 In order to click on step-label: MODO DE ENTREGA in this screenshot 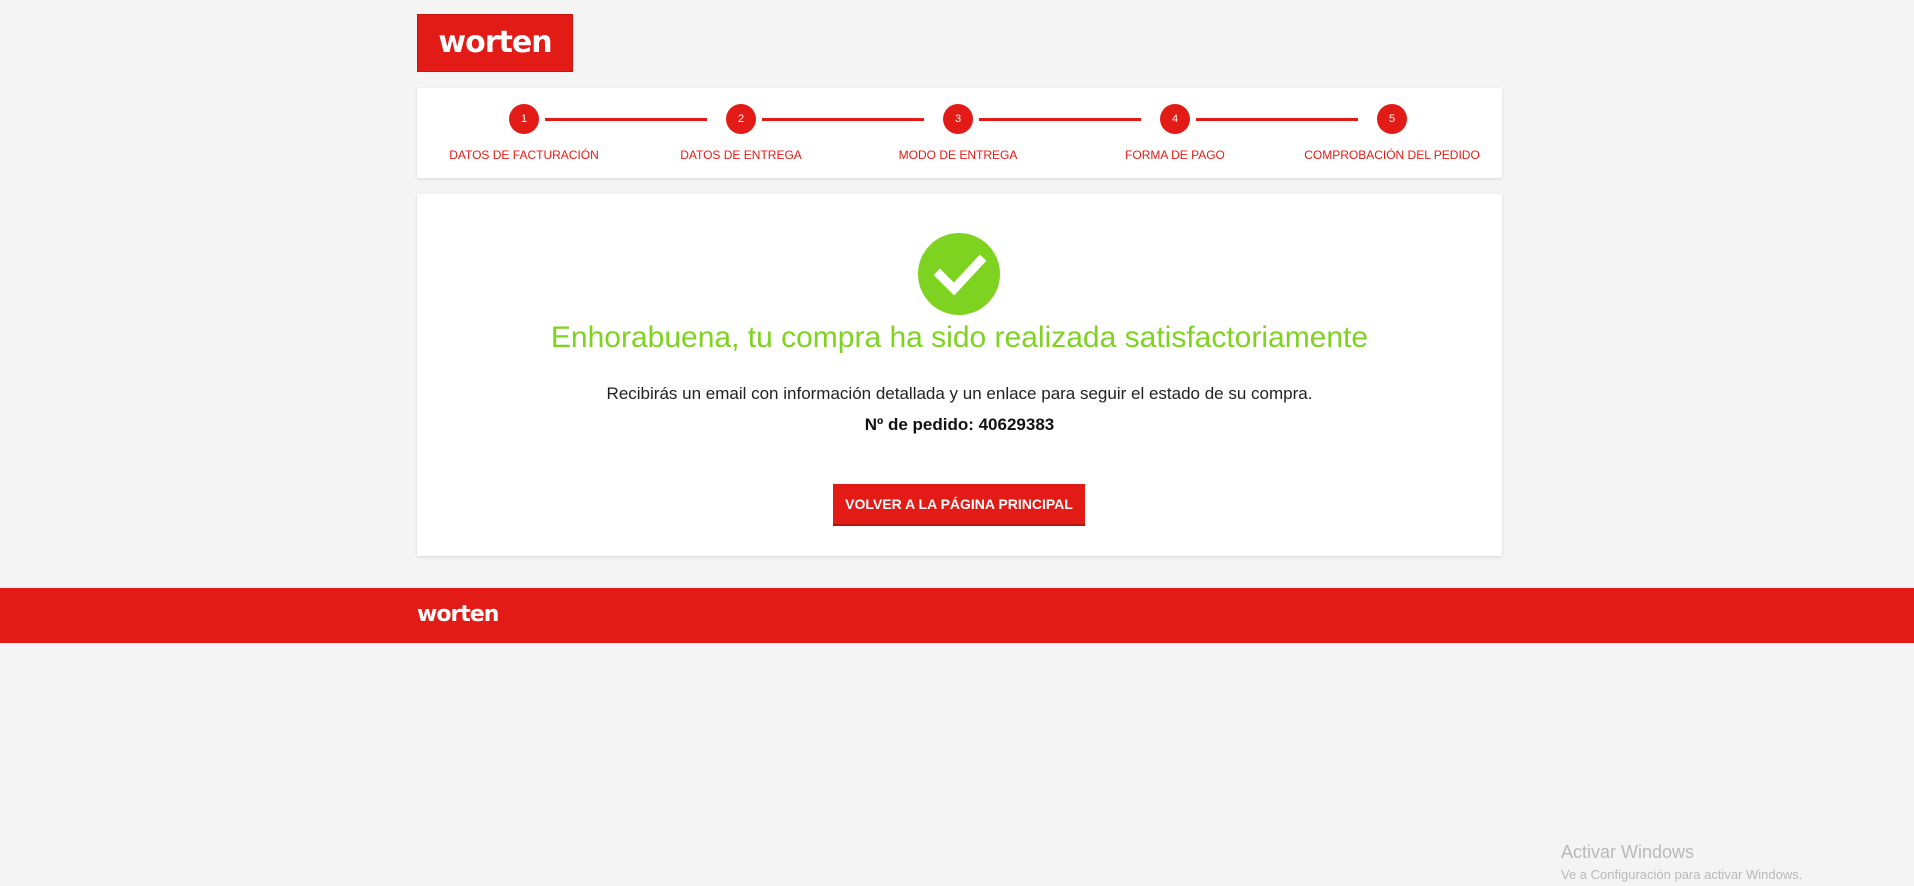, I will do `click(958, 155)`.